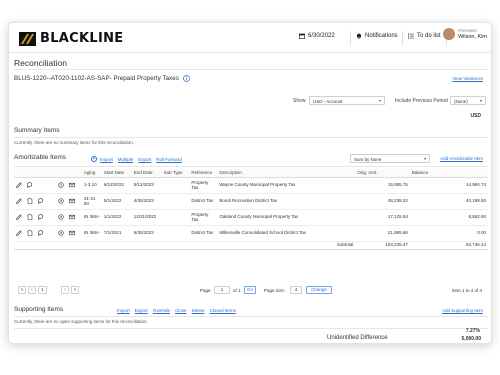 Image resolution: width=500 pixels, height=375 pixels. What do you see at coordinates (186, 78) in the screenshot?
I see `info-icon` at bounding box center [186, 78].